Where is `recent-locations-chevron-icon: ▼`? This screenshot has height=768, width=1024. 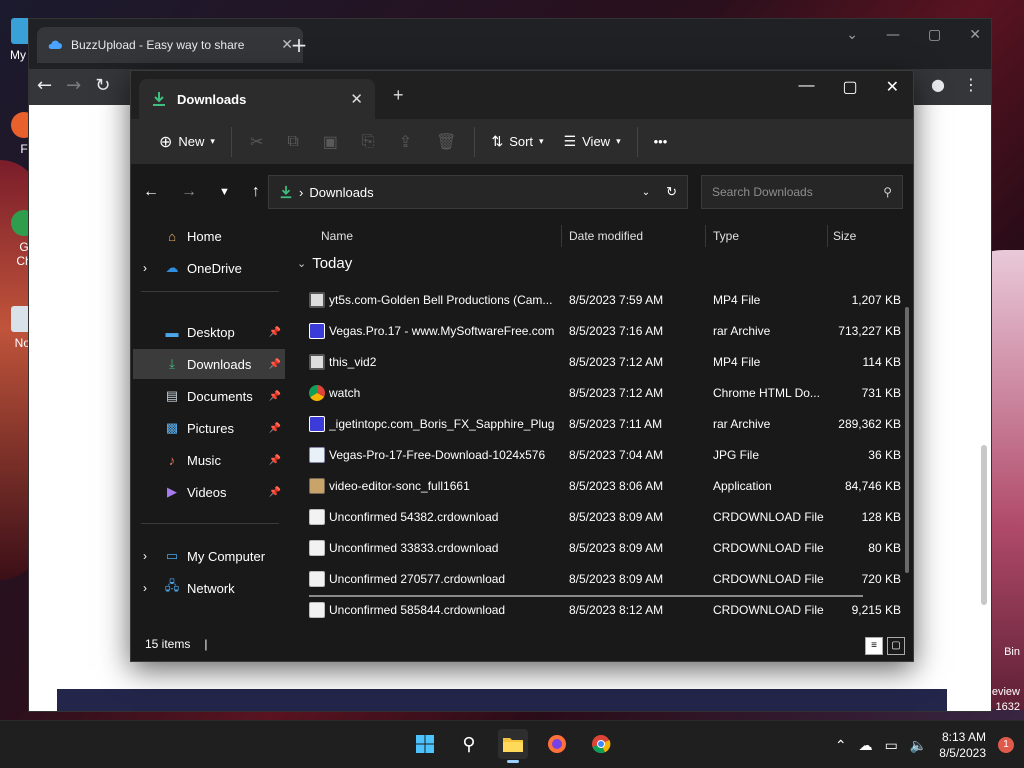 recent-locations-chevron-icon: ▼ is located at coordinates (224, 193).